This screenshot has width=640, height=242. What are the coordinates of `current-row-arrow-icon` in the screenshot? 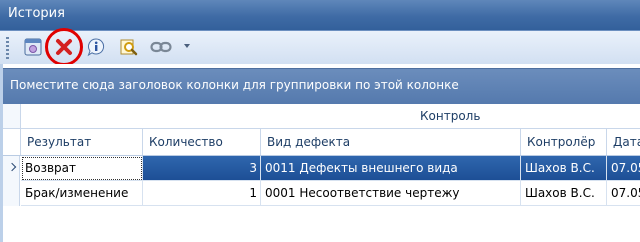 It's located at (12, 167).